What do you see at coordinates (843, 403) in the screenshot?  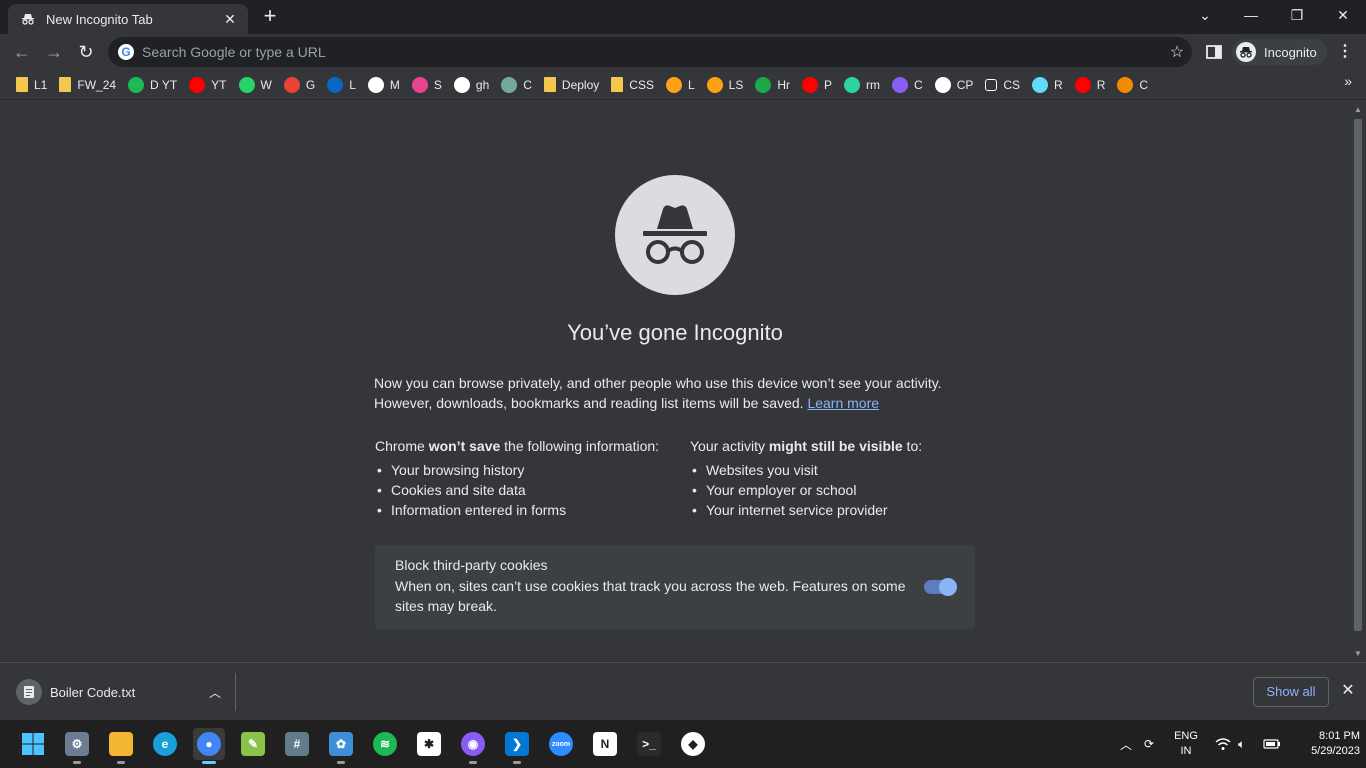 I see `learn-more-link: Learn more` at bounding box center [843, 403].